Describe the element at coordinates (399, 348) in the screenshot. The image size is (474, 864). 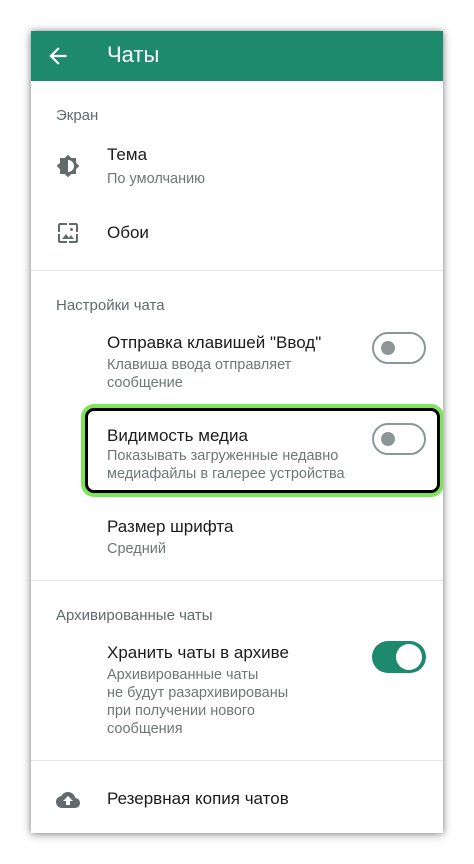
I see `enter-send-toggle` at that location.